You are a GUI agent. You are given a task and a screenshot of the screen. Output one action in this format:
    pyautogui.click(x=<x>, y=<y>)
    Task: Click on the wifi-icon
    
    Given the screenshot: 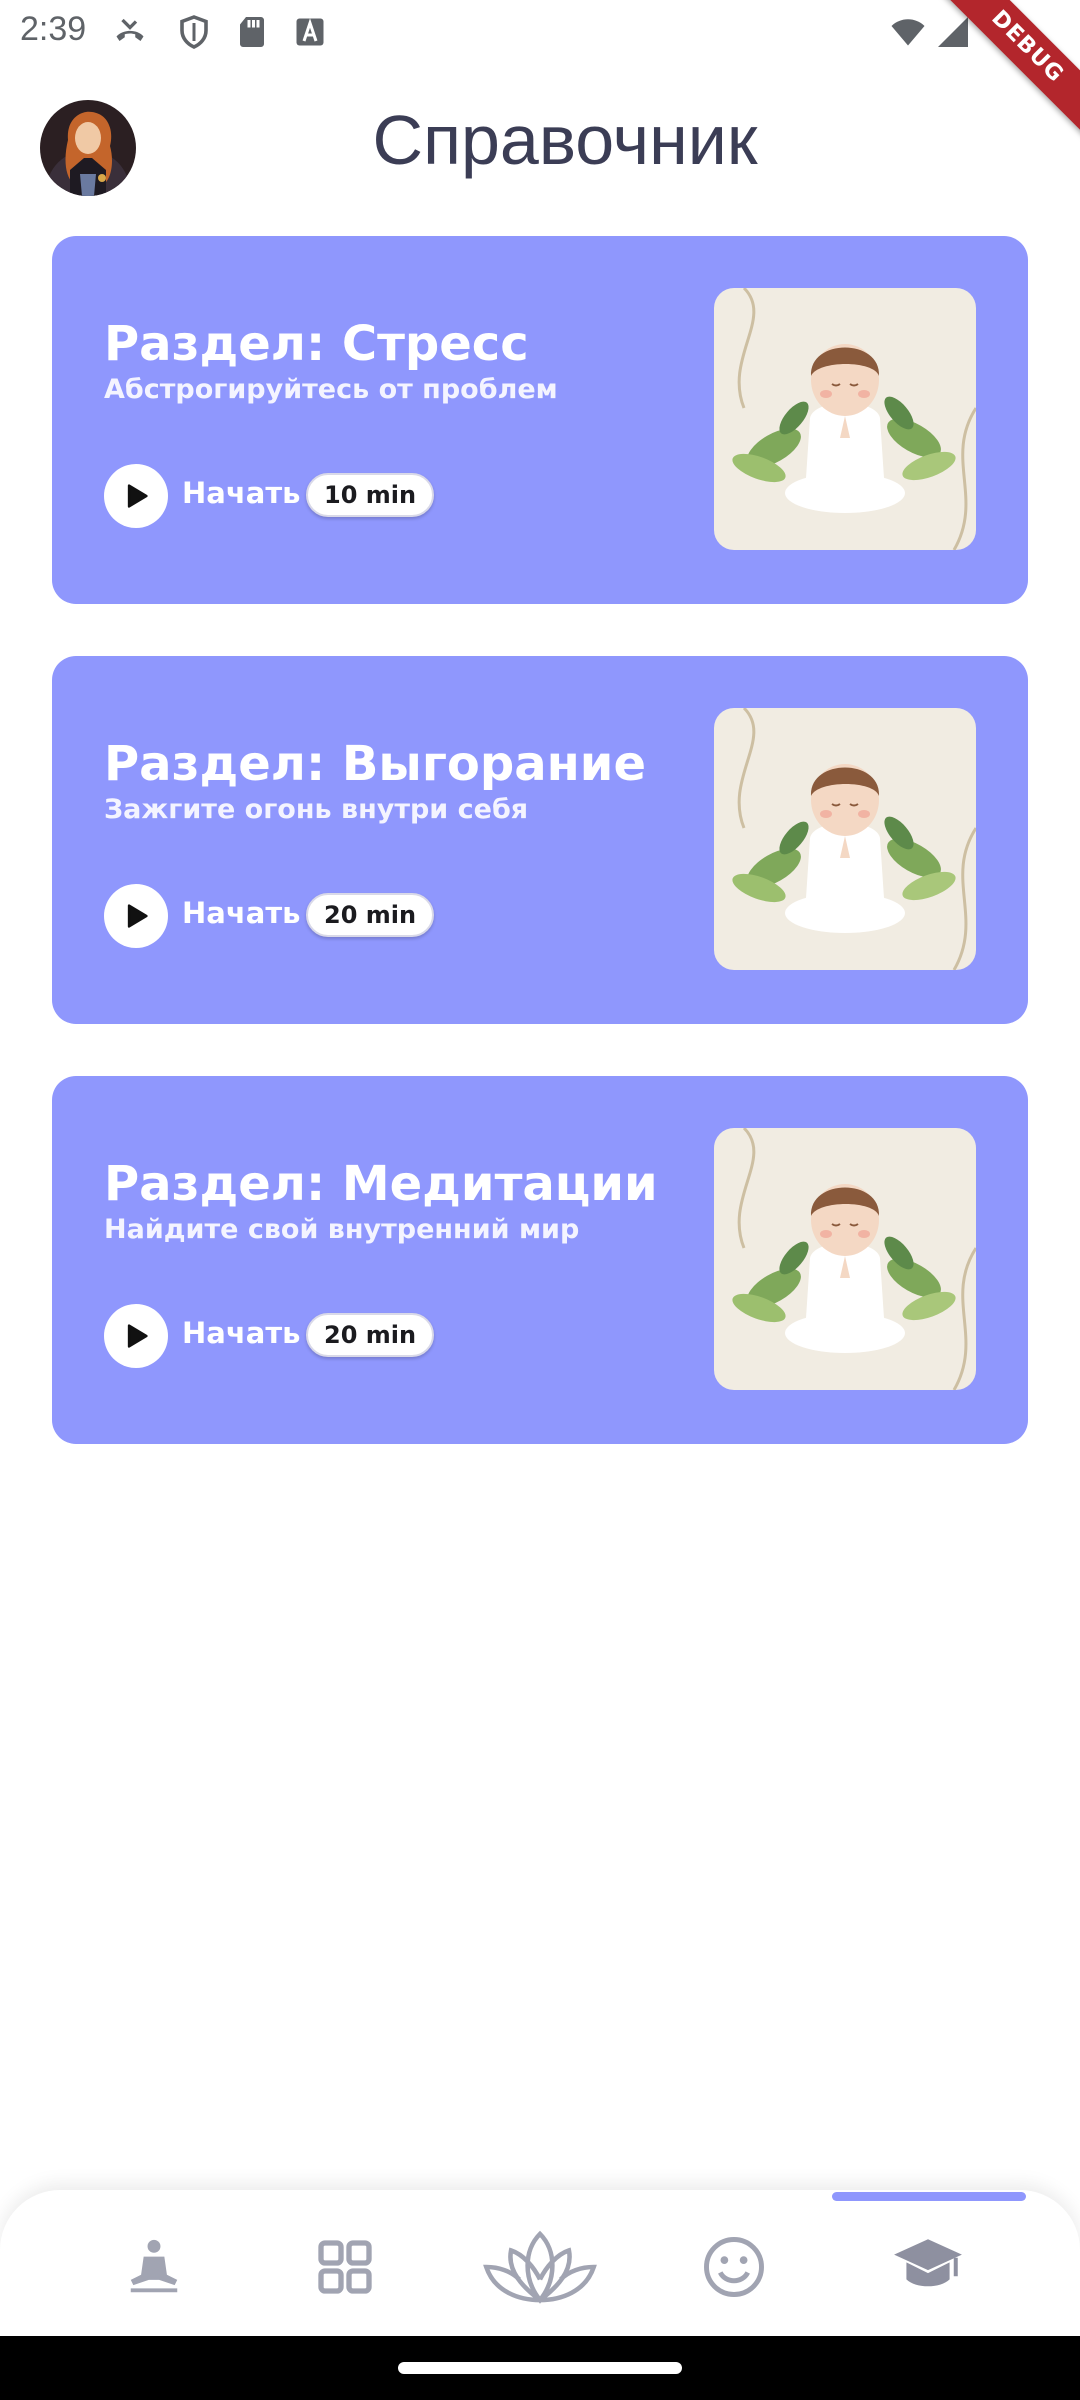 What is the action you would take?
    pyautogui.click(x=908, y=32)
    